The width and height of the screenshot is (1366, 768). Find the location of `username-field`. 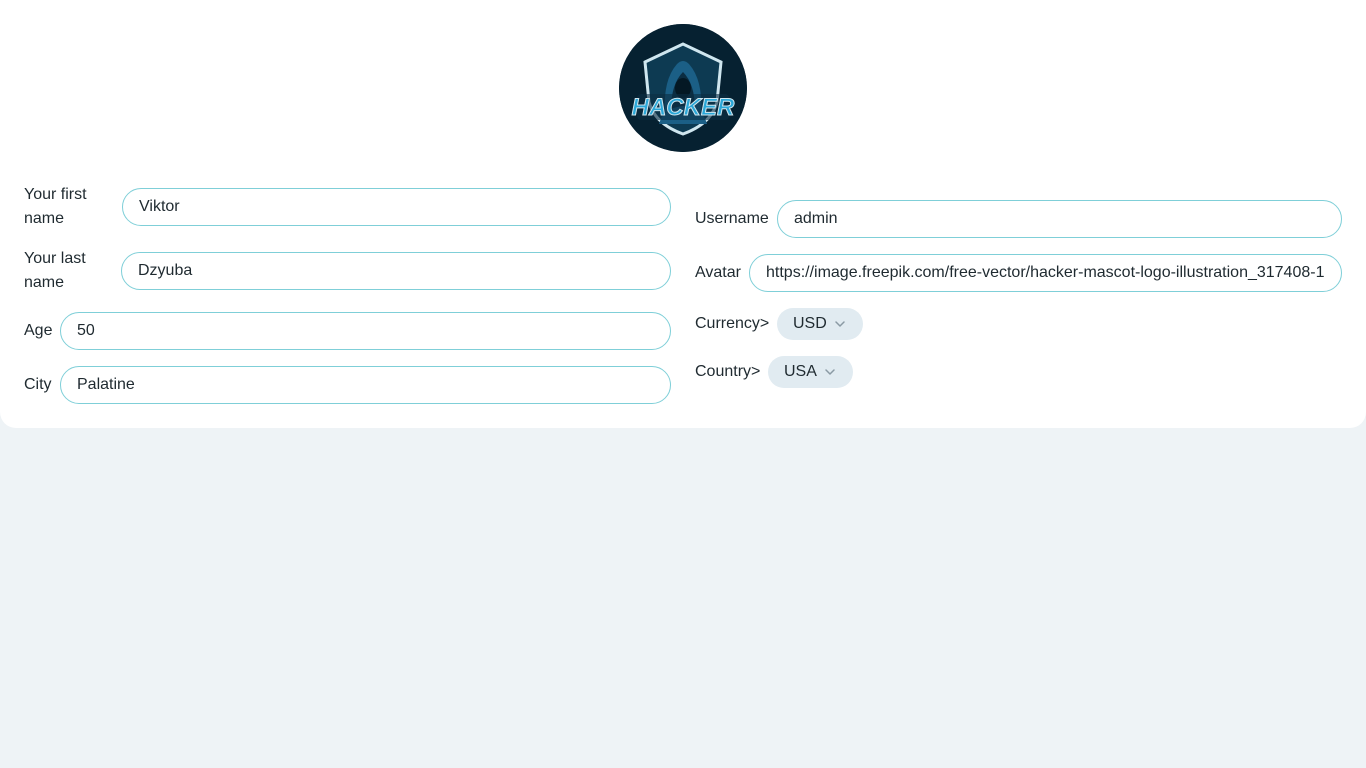

username-field is located at coordinates (1059, 219).